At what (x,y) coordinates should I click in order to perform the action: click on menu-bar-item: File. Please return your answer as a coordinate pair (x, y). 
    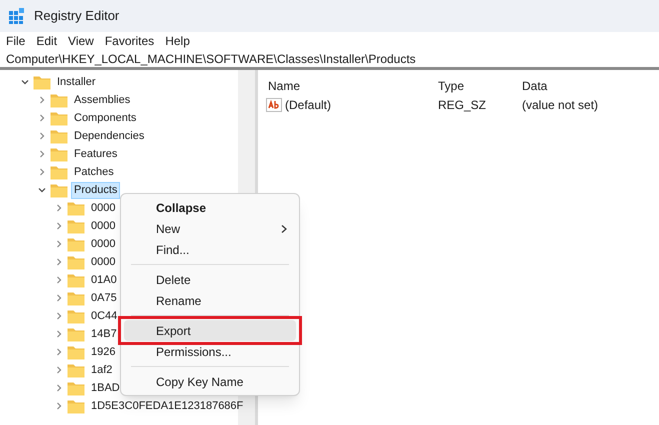
    Looking at the image, I should click on (16, 41).